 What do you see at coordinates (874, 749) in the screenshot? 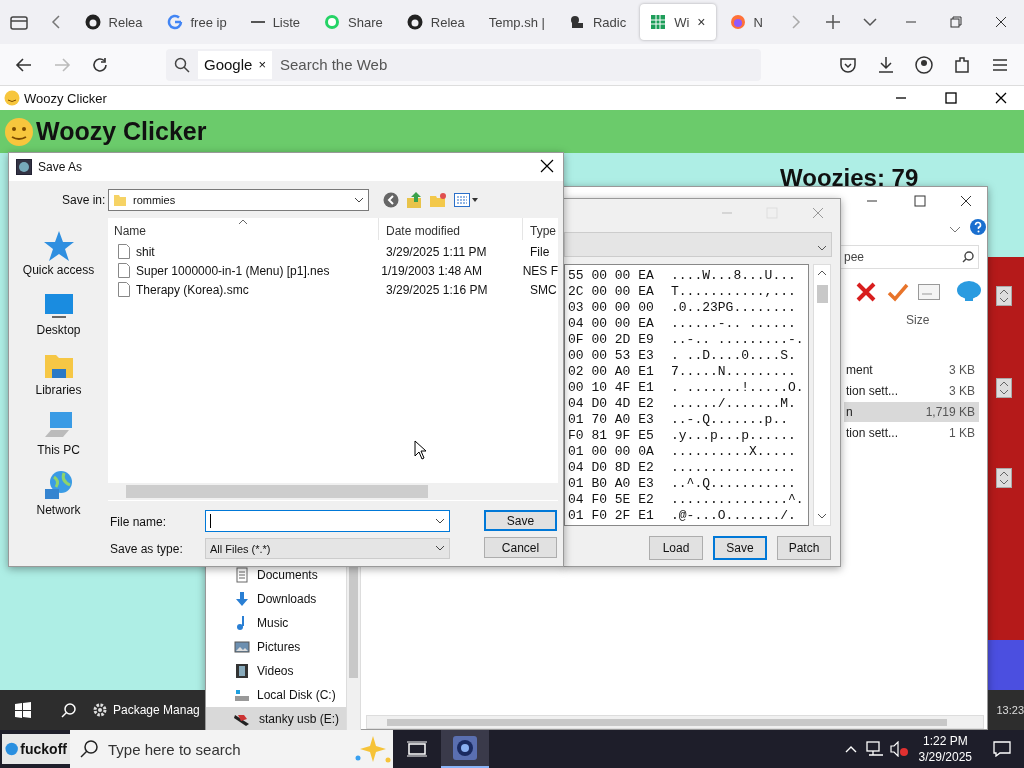
I see `network-icon` at bounding box center [874, 749].